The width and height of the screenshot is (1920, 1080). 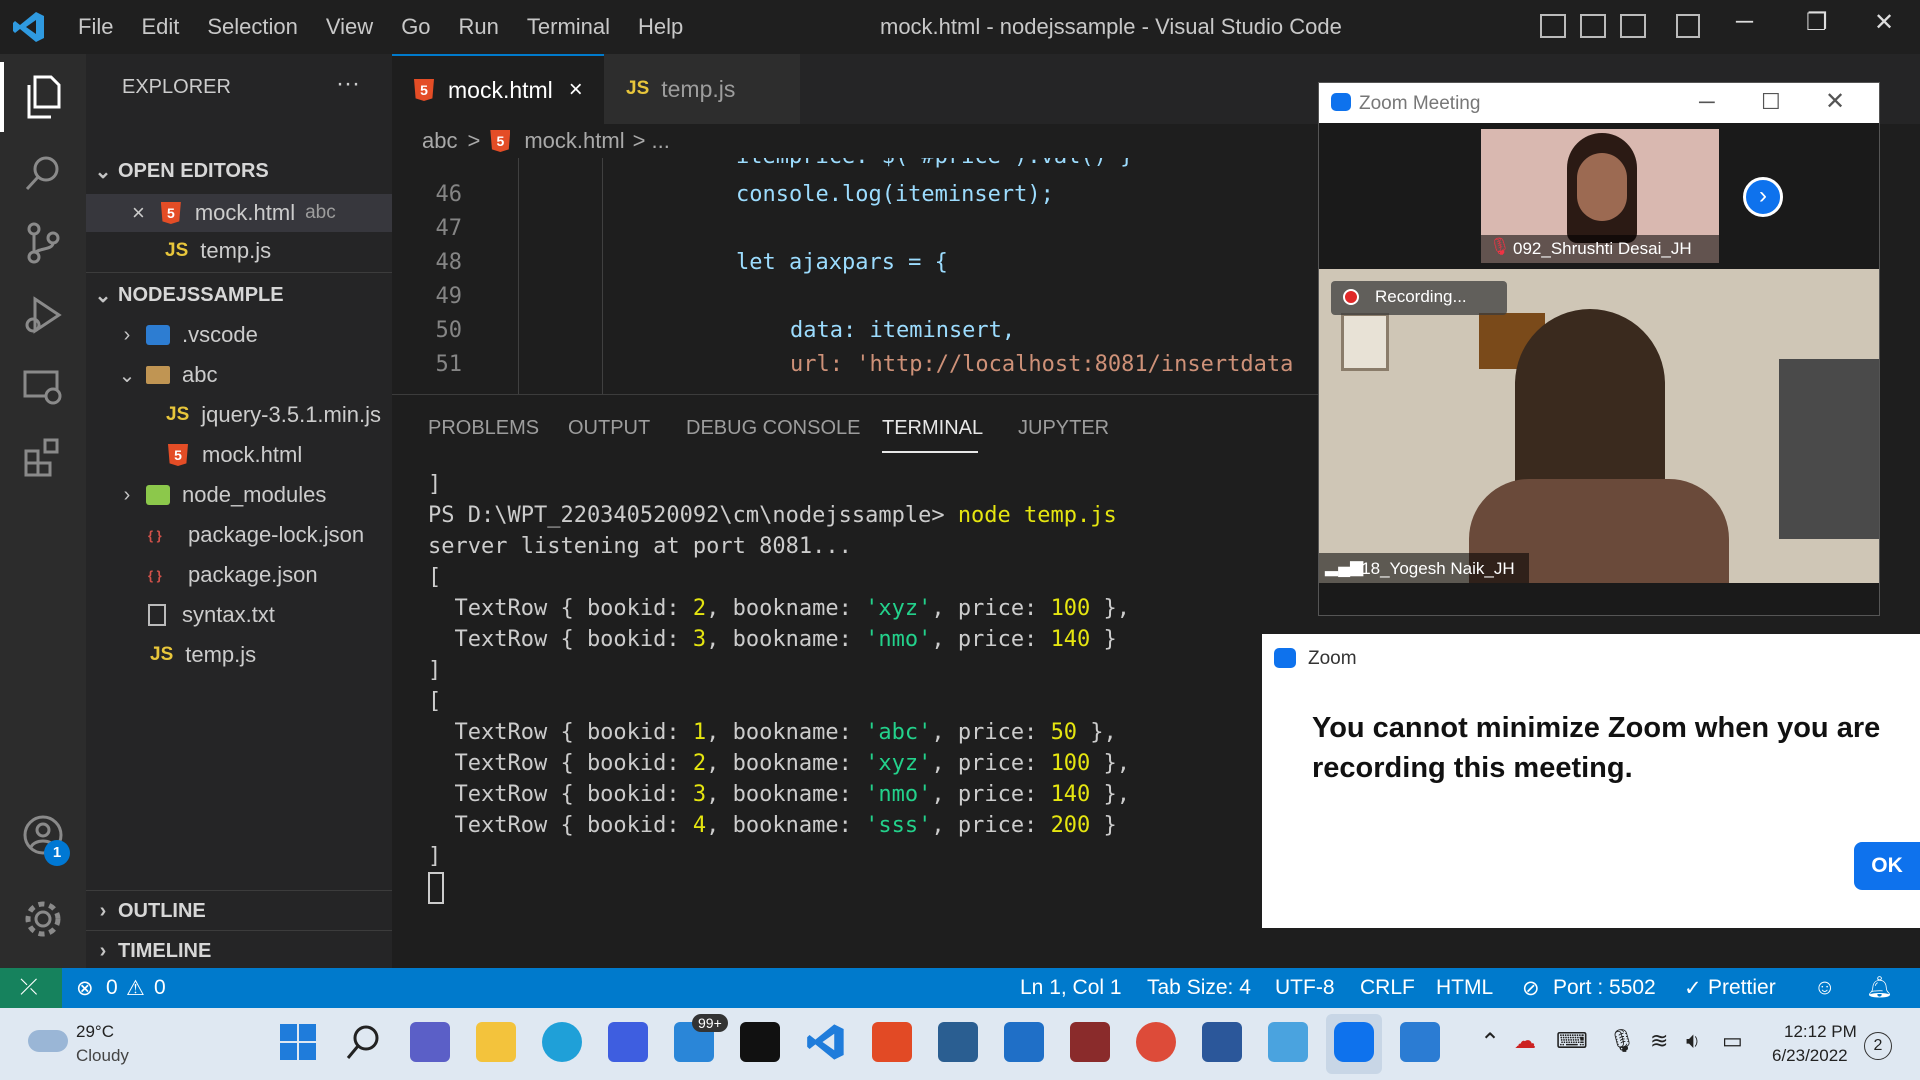 I want to click on volume-icon: 🔉︎, so click(x=1693, y=1041).